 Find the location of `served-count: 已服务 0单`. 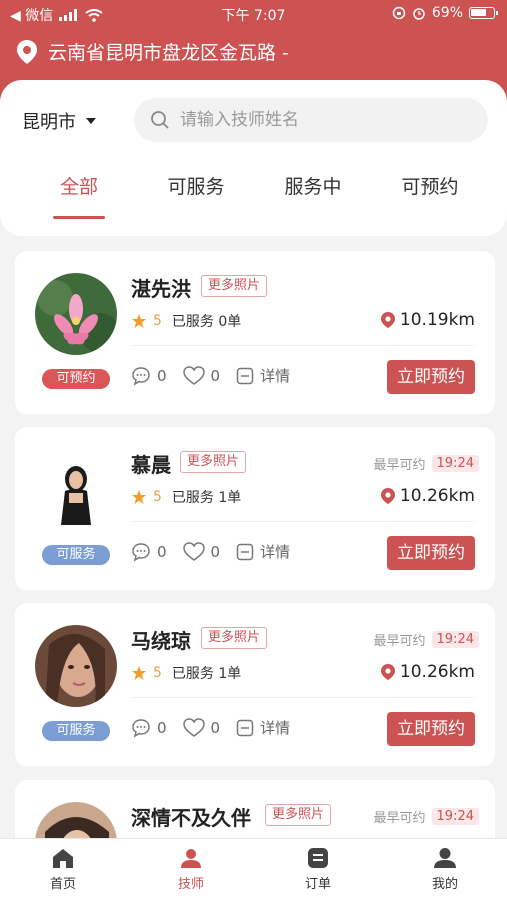

served-count: 已服务 0单 is located at coordinates (206, 322).